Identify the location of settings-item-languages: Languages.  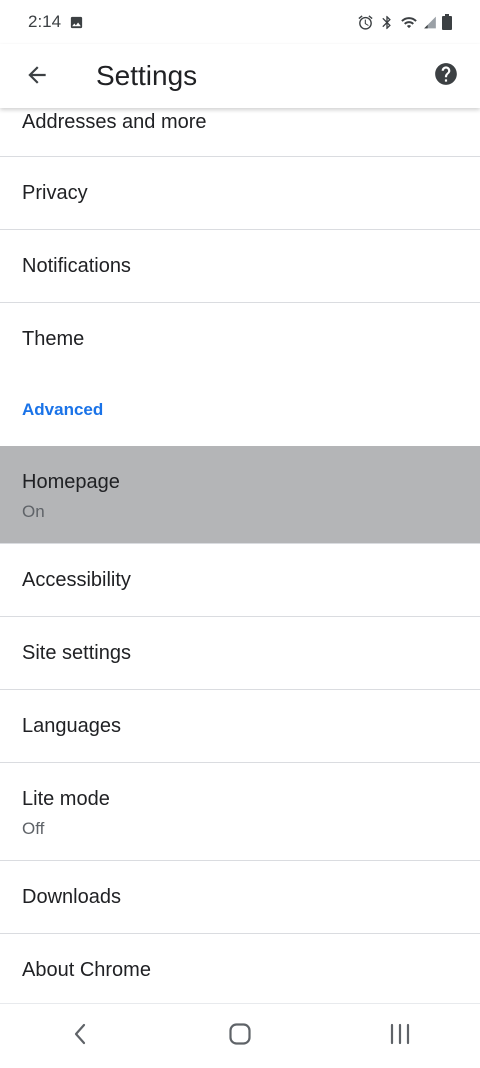
(240, 726).